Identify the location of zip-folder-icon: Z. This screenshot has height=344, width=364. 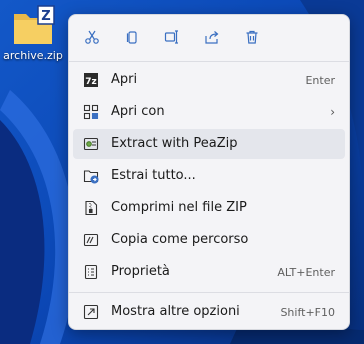
(34, 24).